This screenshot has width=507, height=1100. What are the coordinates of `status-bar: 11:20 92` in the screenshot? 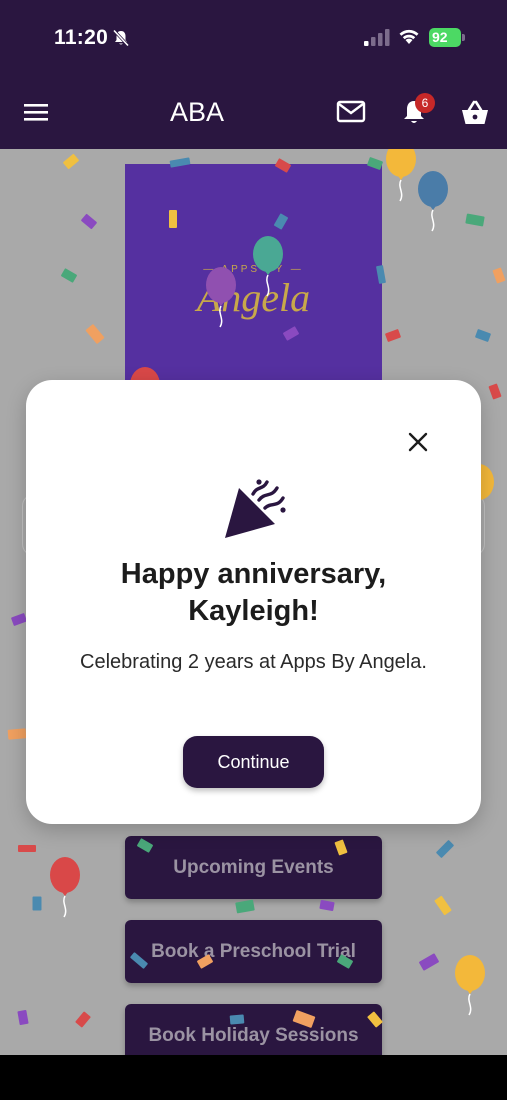 It's located at (253, 37).